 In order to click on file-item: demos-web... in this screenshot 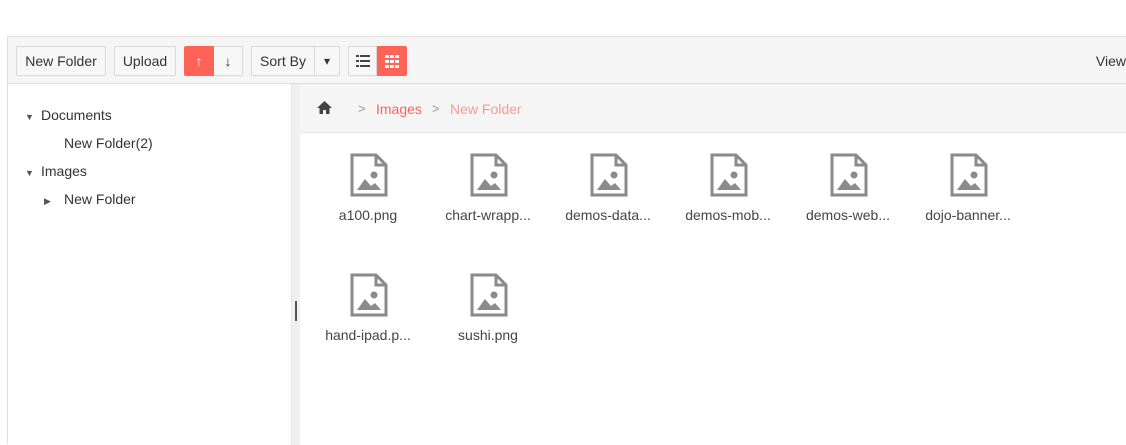, I will do `click(848, 201)`.